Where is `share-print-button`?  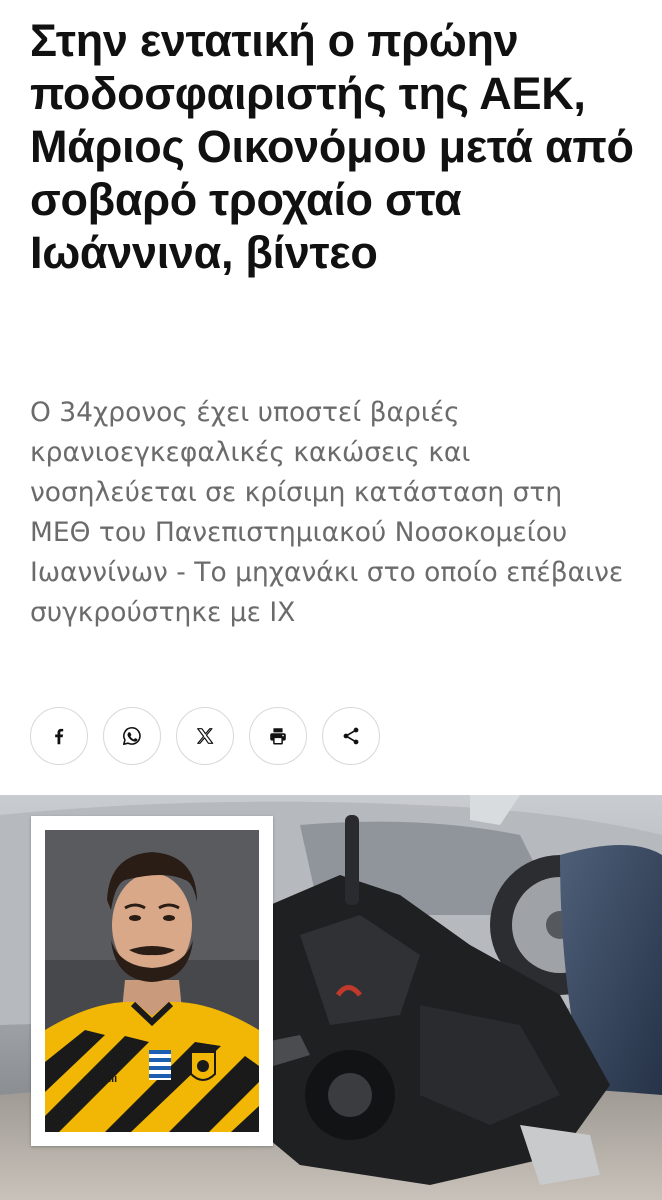
share-print-button is located at coordinates (278, 736).